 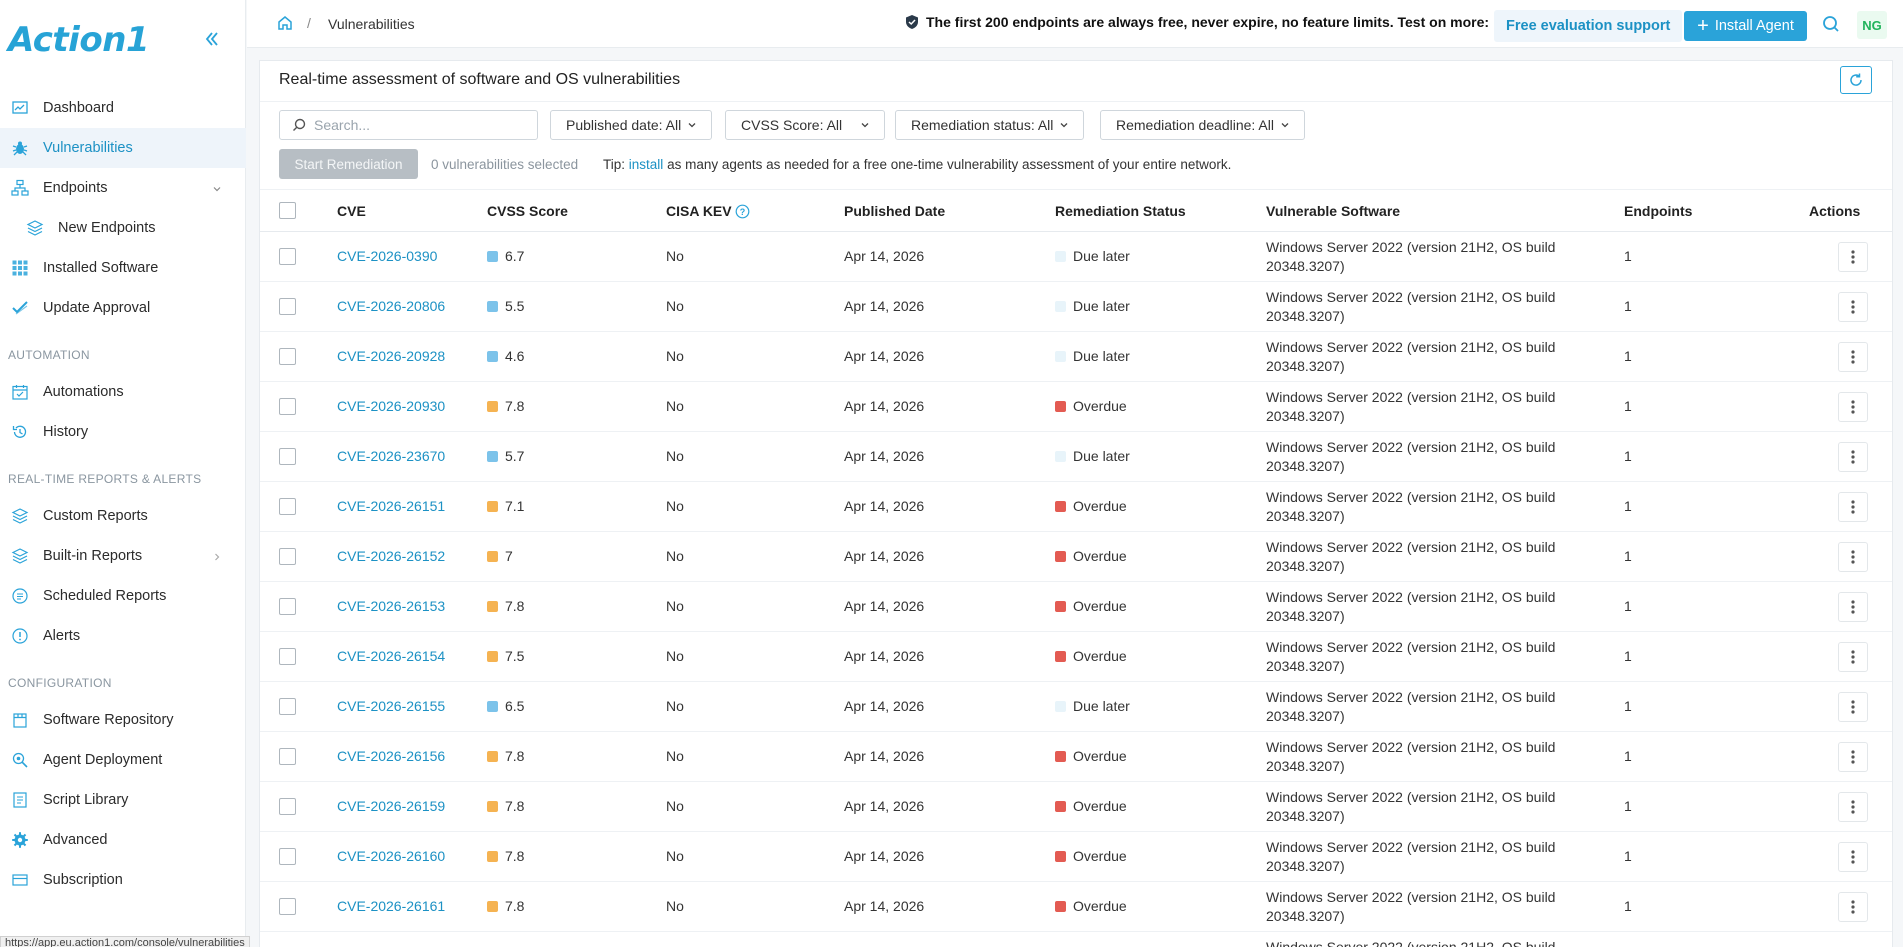 What do you see at coordinates (123, 596) in the screenshot?
I see `sidebar-item-scheduled-reports: Scheduled Reports` at bounding box center [123, 596].